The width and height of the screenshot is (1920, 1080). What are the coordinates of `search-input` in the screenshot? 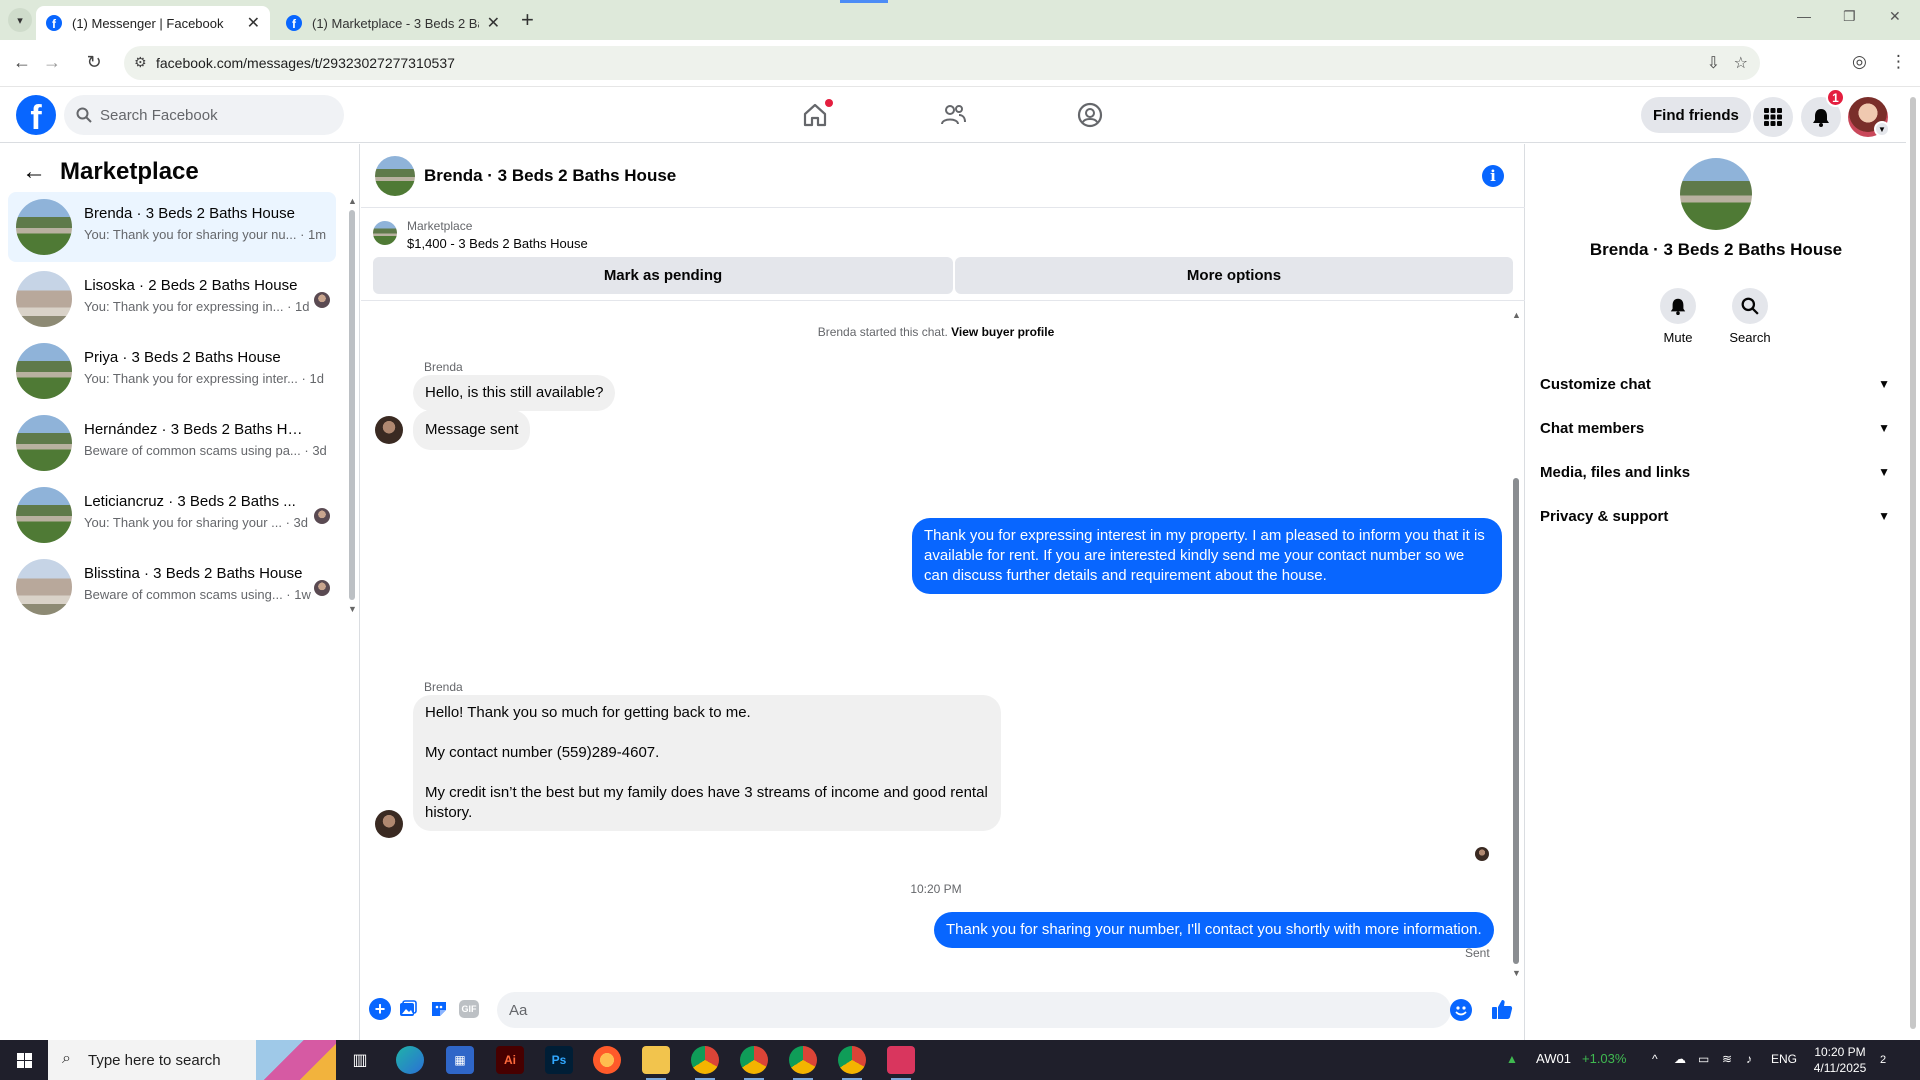 It's located at (210, 115).